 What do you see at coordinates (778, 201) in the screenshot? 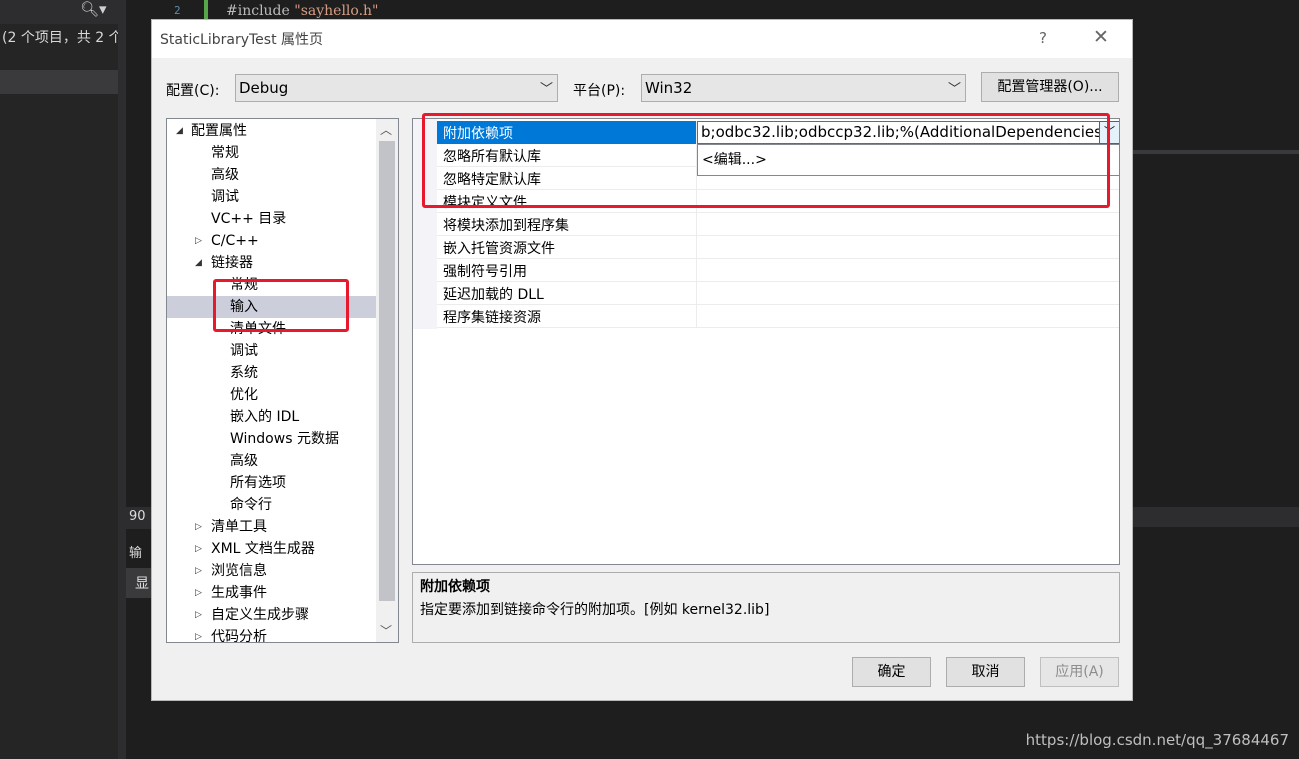
I see `property-row: 模块定义文件` at bounding box center [778, 201].